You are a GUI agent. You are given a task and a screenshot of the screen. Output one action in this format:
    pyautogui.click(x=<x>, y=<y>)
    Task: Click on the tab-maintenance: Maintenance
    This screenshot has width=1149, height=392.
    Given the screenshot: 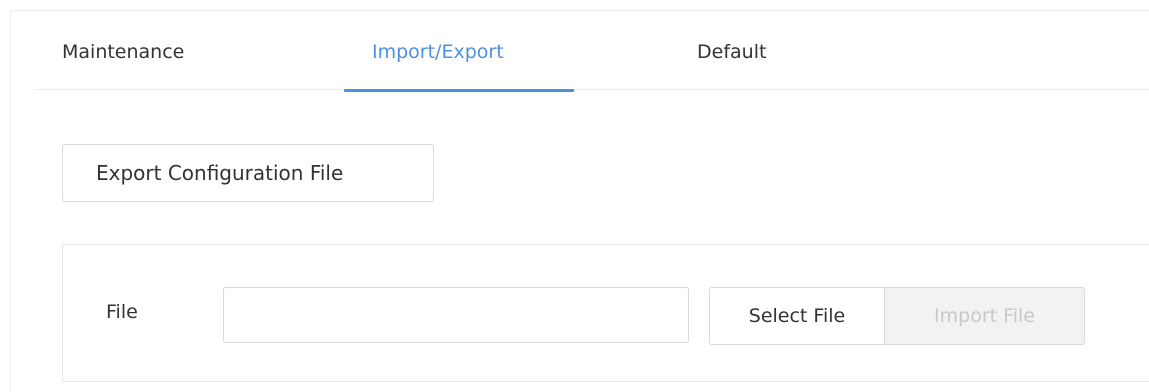 What is the action you would take?
    pyautogui.click(x=123, y=65)
    